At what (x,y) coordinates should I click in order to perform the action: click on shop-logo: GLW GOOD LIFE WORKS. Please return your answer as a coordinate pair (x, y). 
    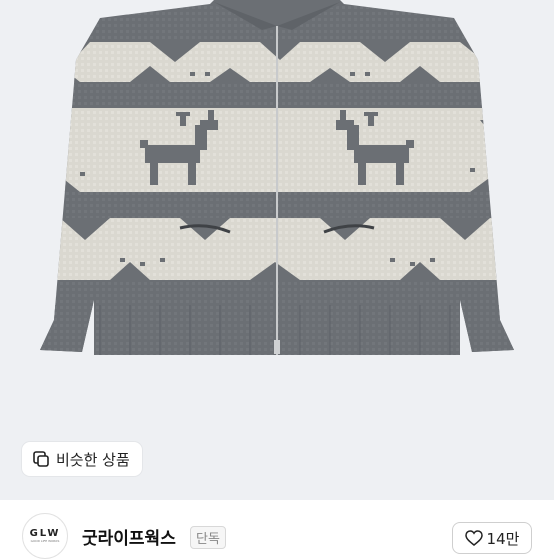
    Looking at the image, I should click on (45, 536).